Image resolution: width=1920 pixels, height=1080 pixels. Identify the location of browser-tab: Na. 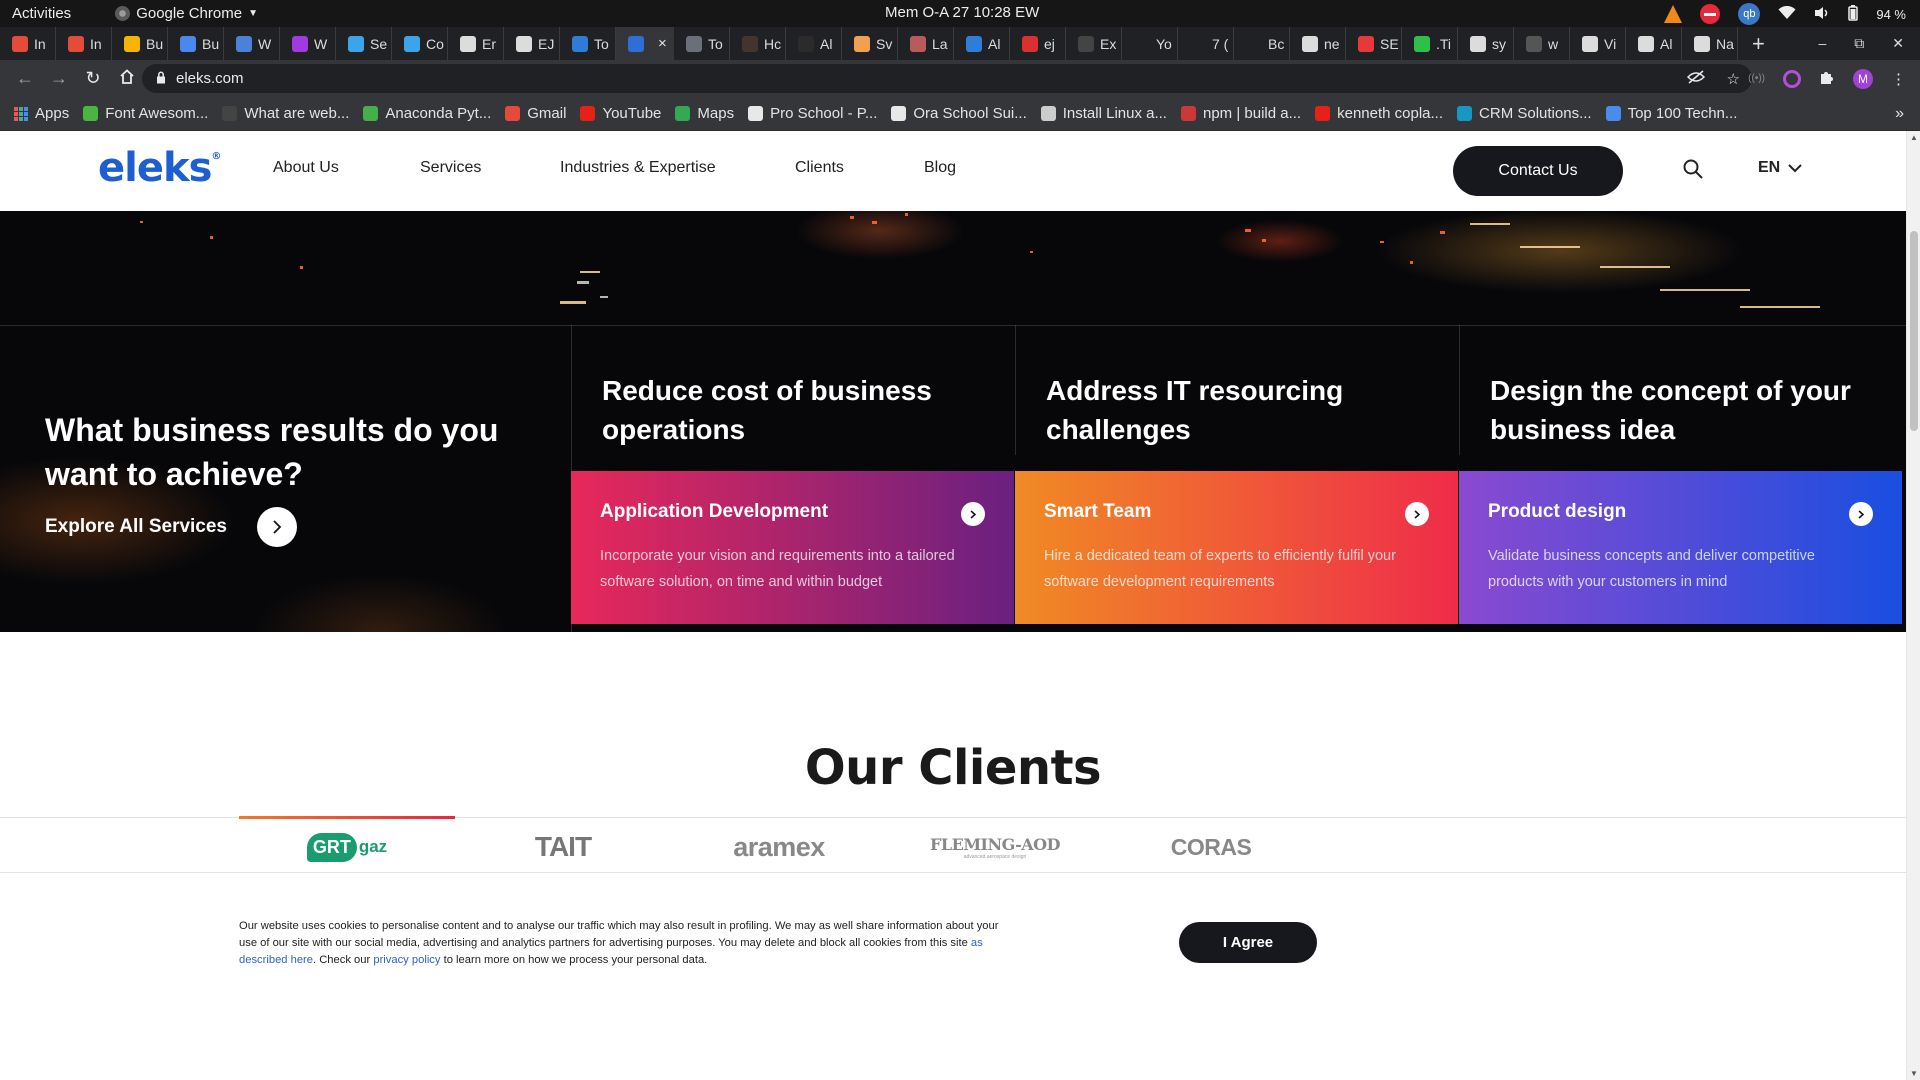
(1710, 43).